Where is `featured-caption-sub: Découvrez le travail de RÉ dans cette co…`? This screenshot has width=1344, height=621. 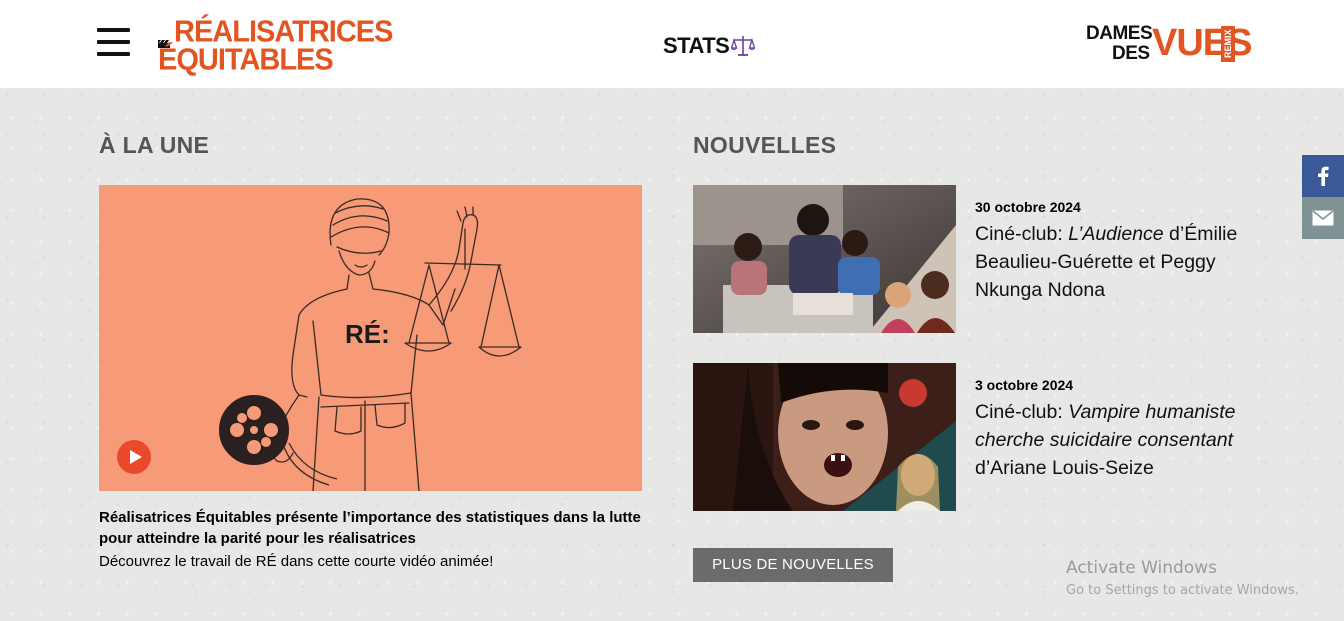
featured-caption-sub: Découvrez le travail de RÉ dans cette co… is located at coordinates (296, 561).